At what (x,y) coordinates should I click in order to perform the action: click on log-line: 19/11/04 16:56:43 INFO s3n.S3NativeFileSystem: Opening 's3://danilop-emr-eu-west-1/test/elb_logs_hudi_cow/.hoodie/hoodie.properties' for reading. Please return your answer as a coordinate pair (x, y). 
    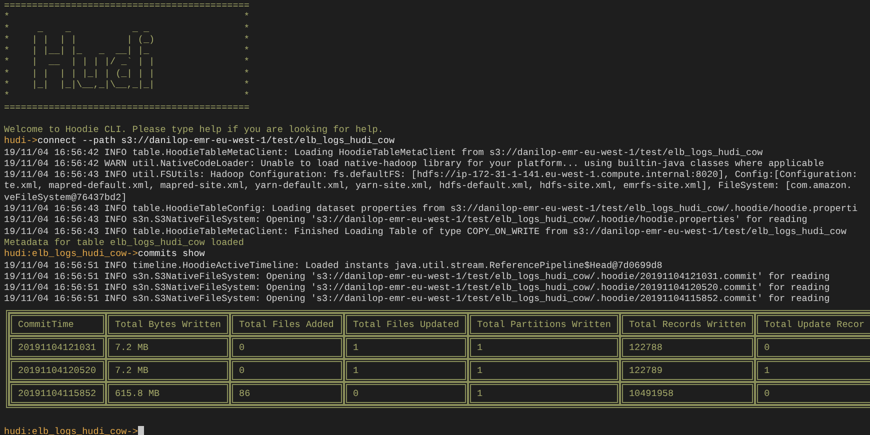
    Looking at the image, I should click on (406, 220).